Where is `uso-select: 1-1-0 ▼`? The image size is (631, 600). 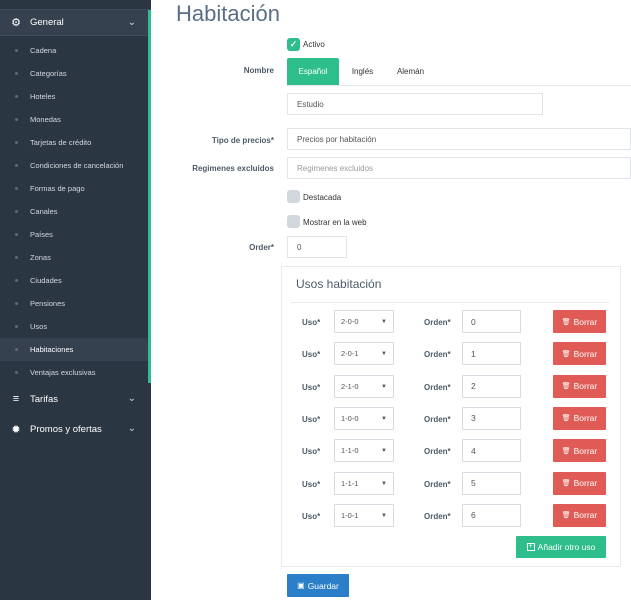 uso-select: 1-1-0 ▼ is located at coordinates (364, 451).